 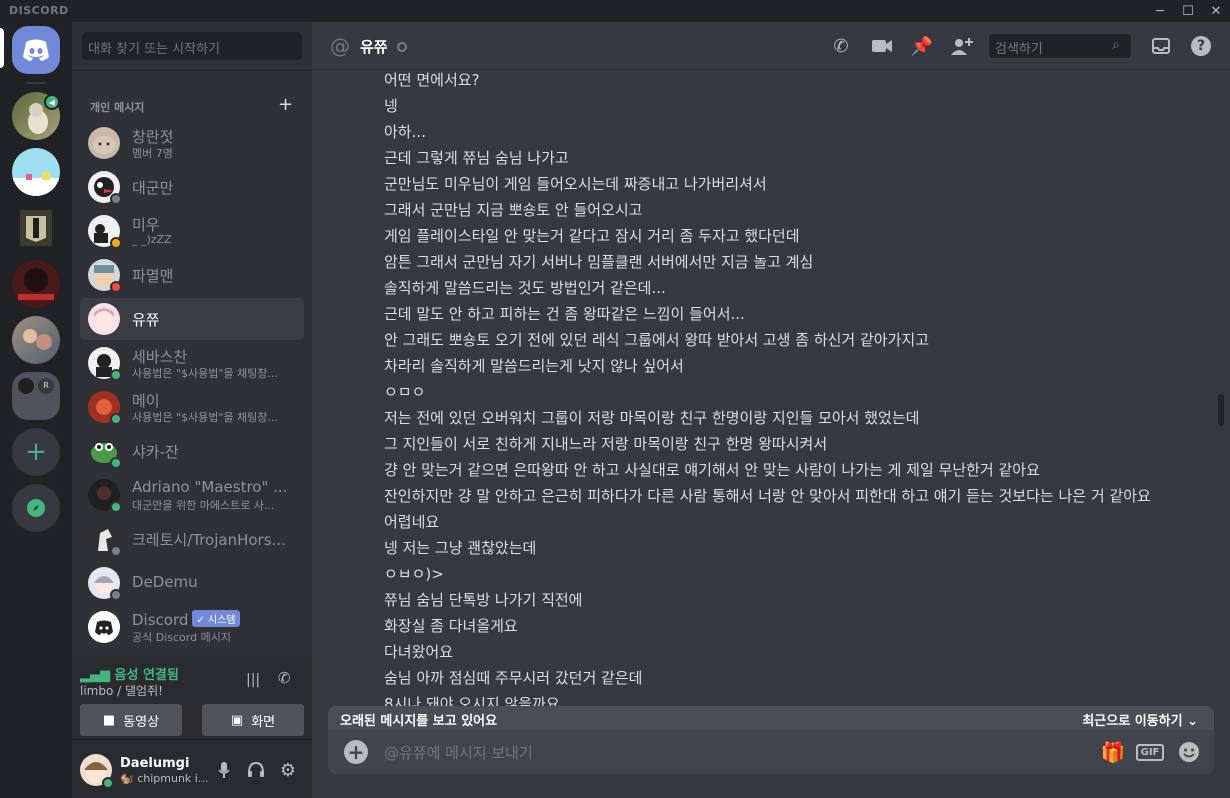 What do you see at coordinates (922, 46) in the screenshot?
I see `pin-icon: 📌` at bounding box center [922, 46].